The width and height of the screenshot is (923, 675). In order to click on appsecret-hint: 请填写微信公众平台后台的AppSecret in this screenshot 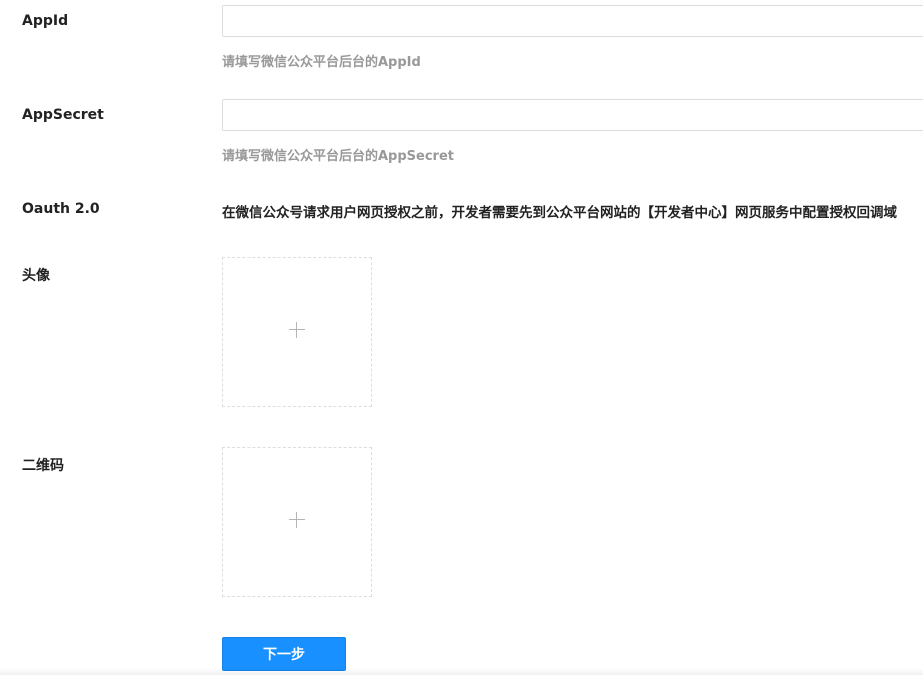, I will do `click(338, 156)`.